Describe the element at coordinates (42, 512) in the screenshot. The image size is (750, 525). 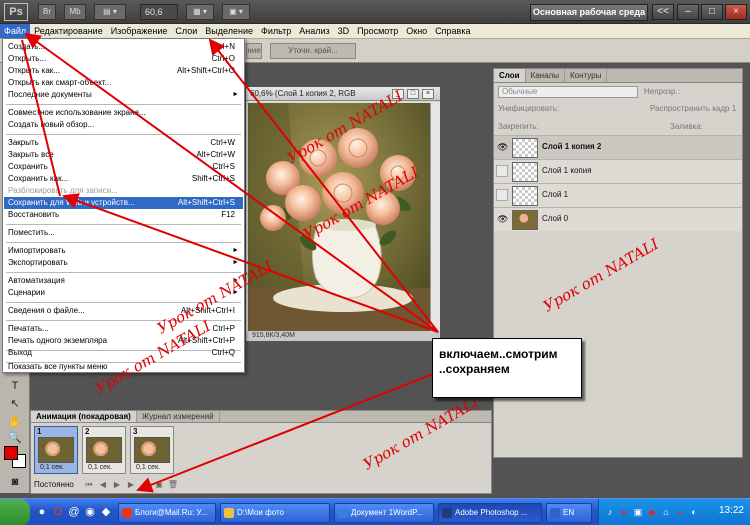
I see `quick-launch-icon: ●` at that location.